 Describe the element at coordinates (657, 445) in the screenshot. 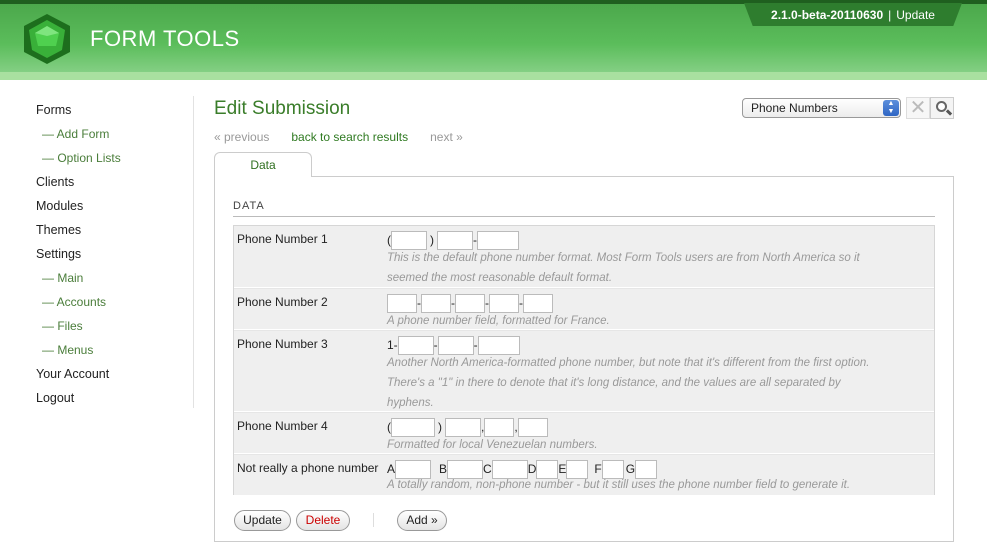

I see `field-description: Formatted for local Venezuelan numbers.` at that location.